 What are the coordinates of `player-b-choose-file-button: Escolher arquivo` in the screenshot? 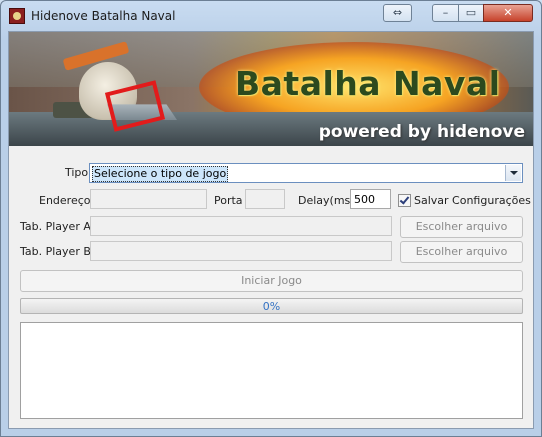 It's located at (461, 252).